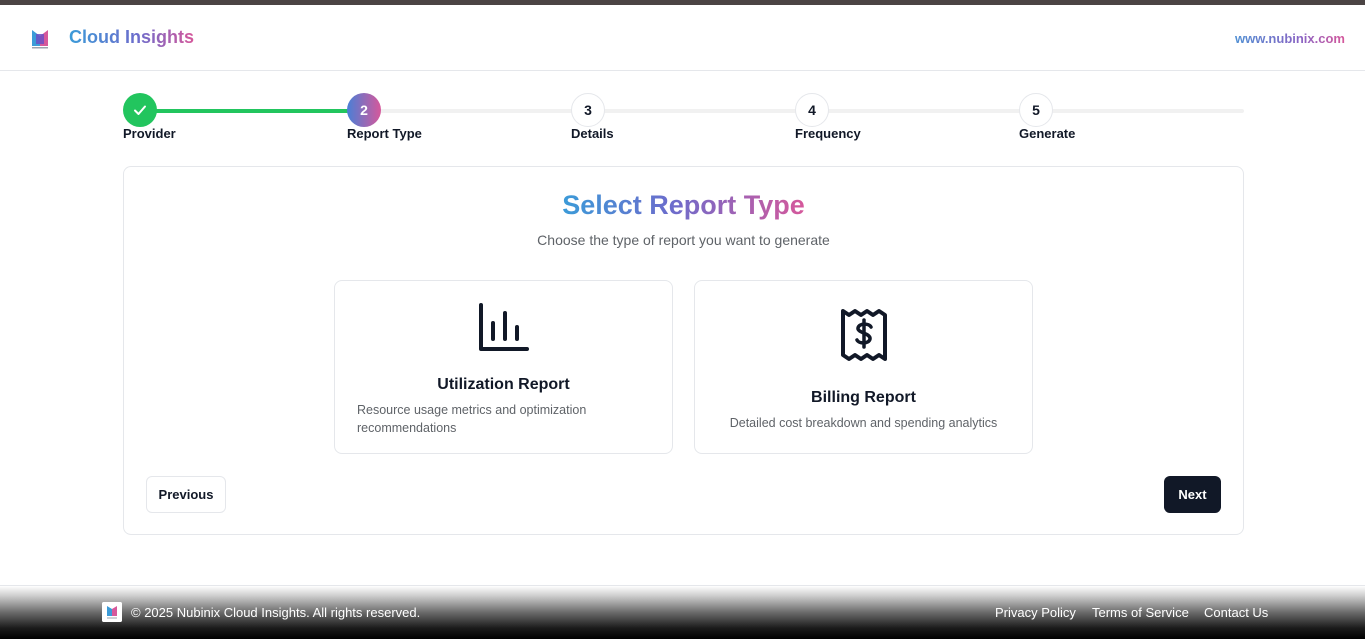 This screenshot has height=639, width=1365. What do you see at coordinates (186, 494) in the screenshot?
I see `previous-button: Previous` at bounding box center [186, 494].